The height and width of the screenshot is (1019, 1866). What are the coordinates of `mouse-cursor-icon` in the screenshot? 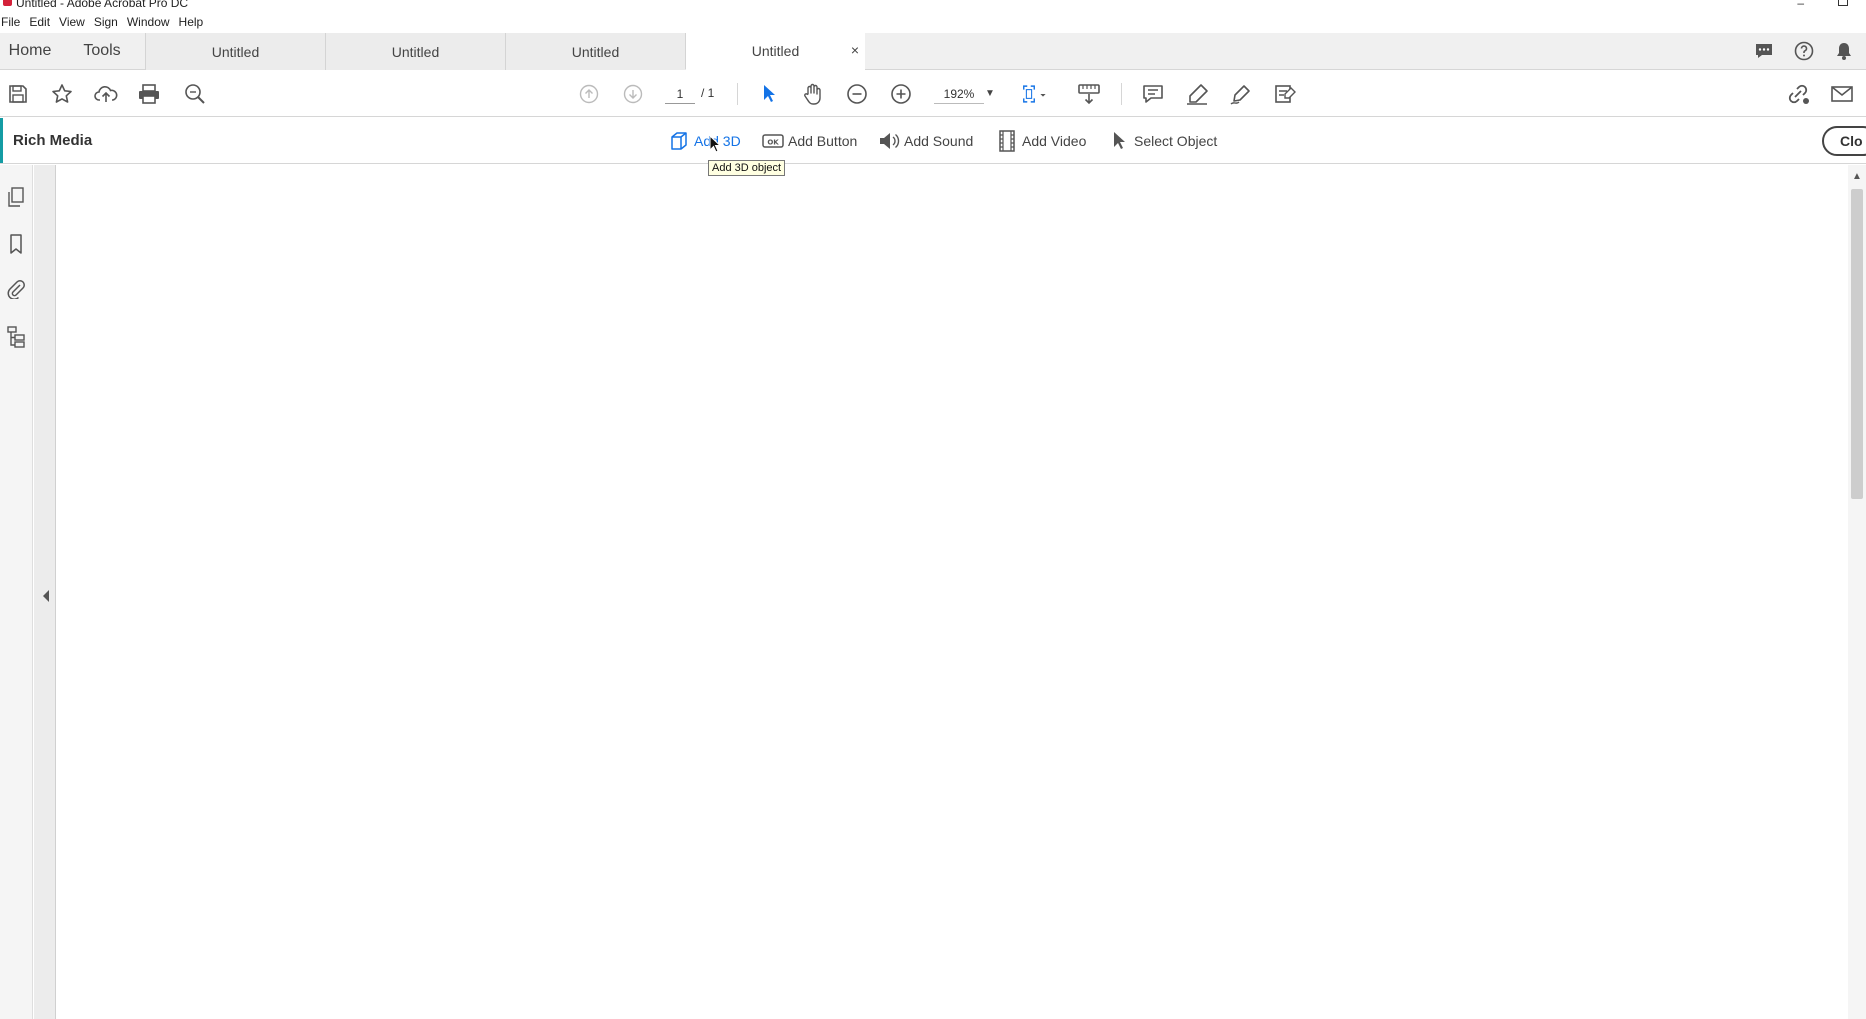 It's located at (715, 144).